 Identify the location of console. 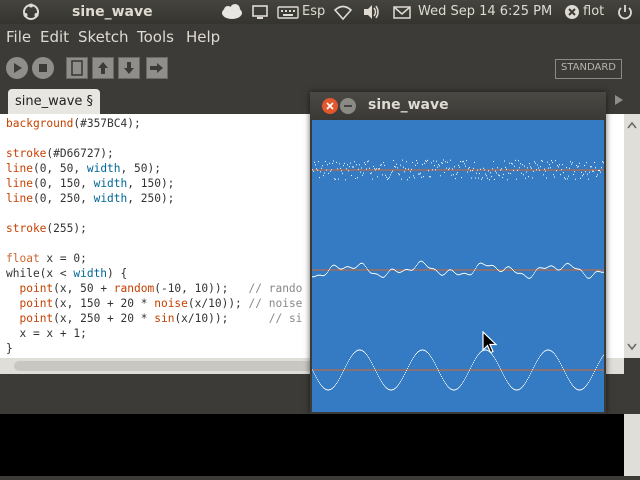
(312, 445).